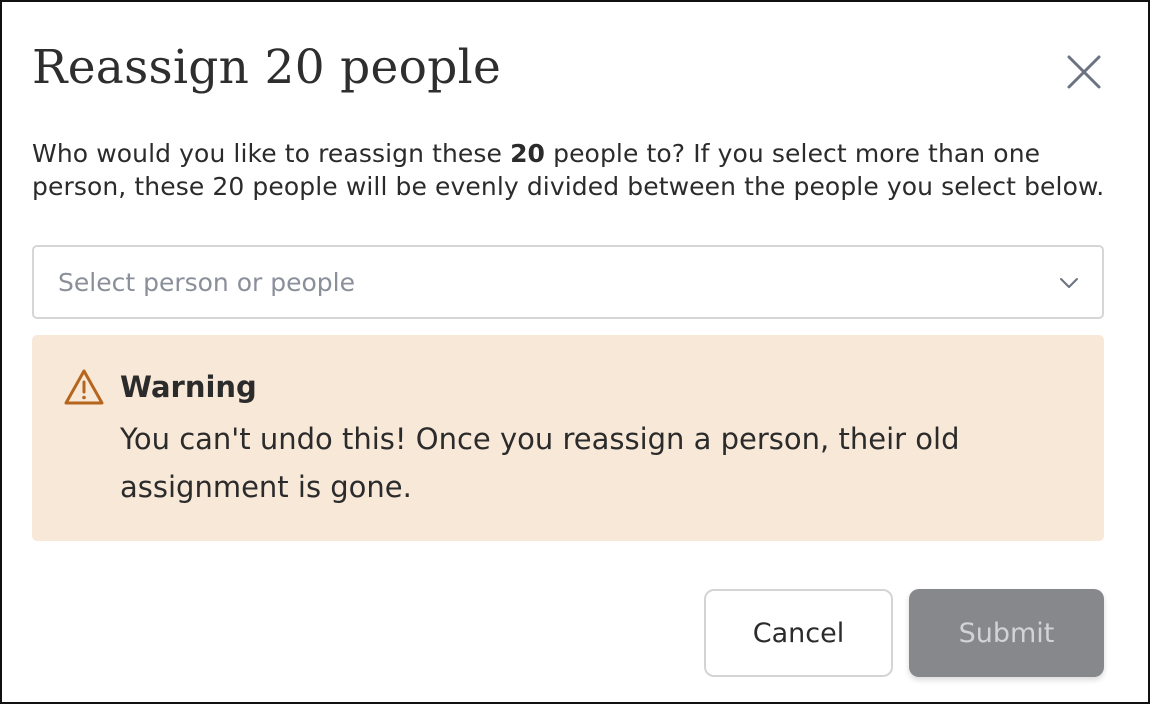 This screenshot has height=704, width=1150. I want to click on close-icon, so click(1084, 72).